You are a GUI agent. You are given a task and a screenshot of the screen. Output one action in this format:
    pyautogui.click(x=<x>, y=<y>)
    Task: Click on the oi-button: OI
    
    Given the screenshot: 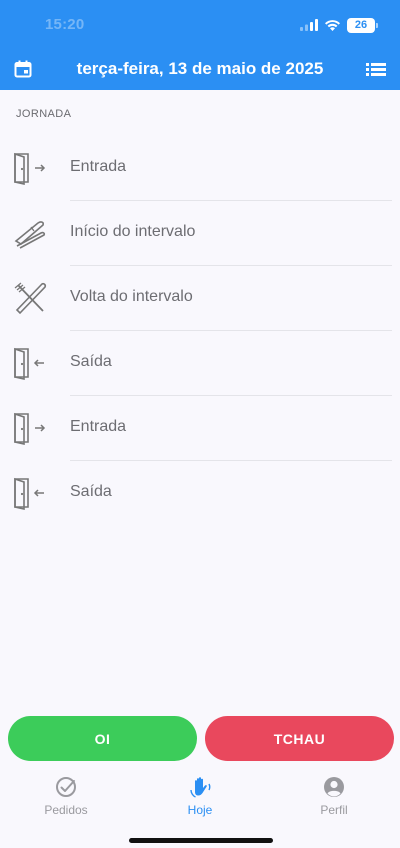 What is the action you would take?
    pyautogui.click(x=102, y=738)
    